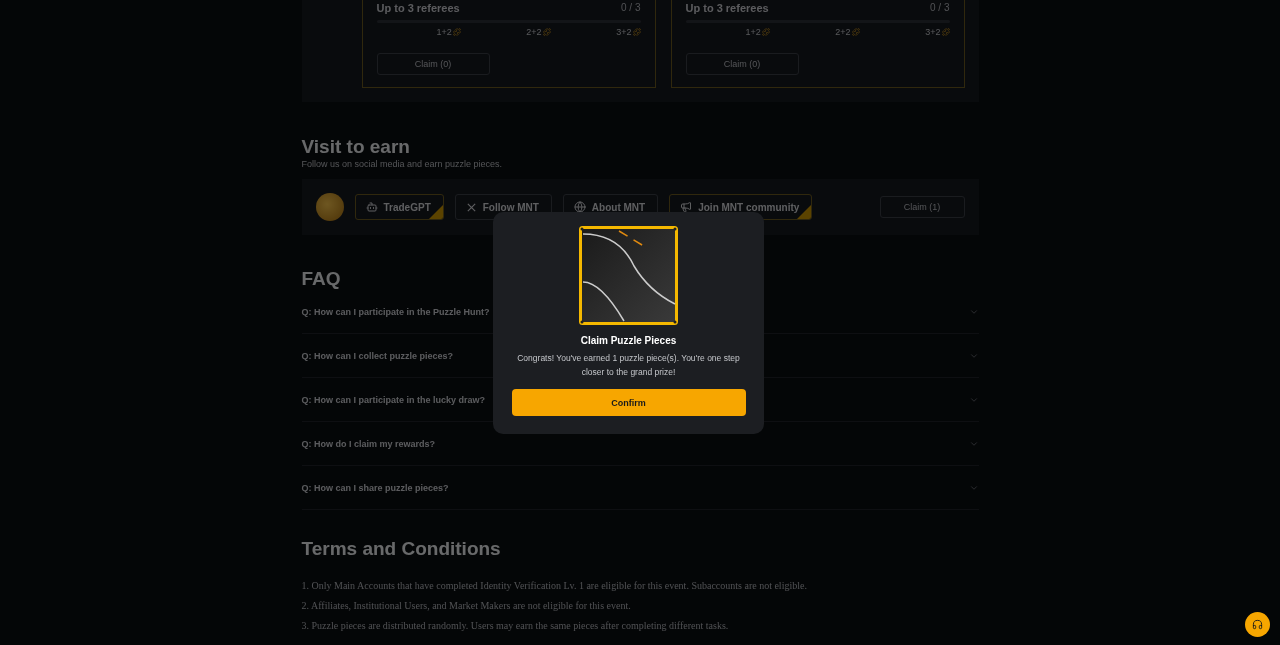 The image size is (1280, 645). Describe the element at coordinates (471, 207) in the screenshot. I see `x-logo-icon` at that location.